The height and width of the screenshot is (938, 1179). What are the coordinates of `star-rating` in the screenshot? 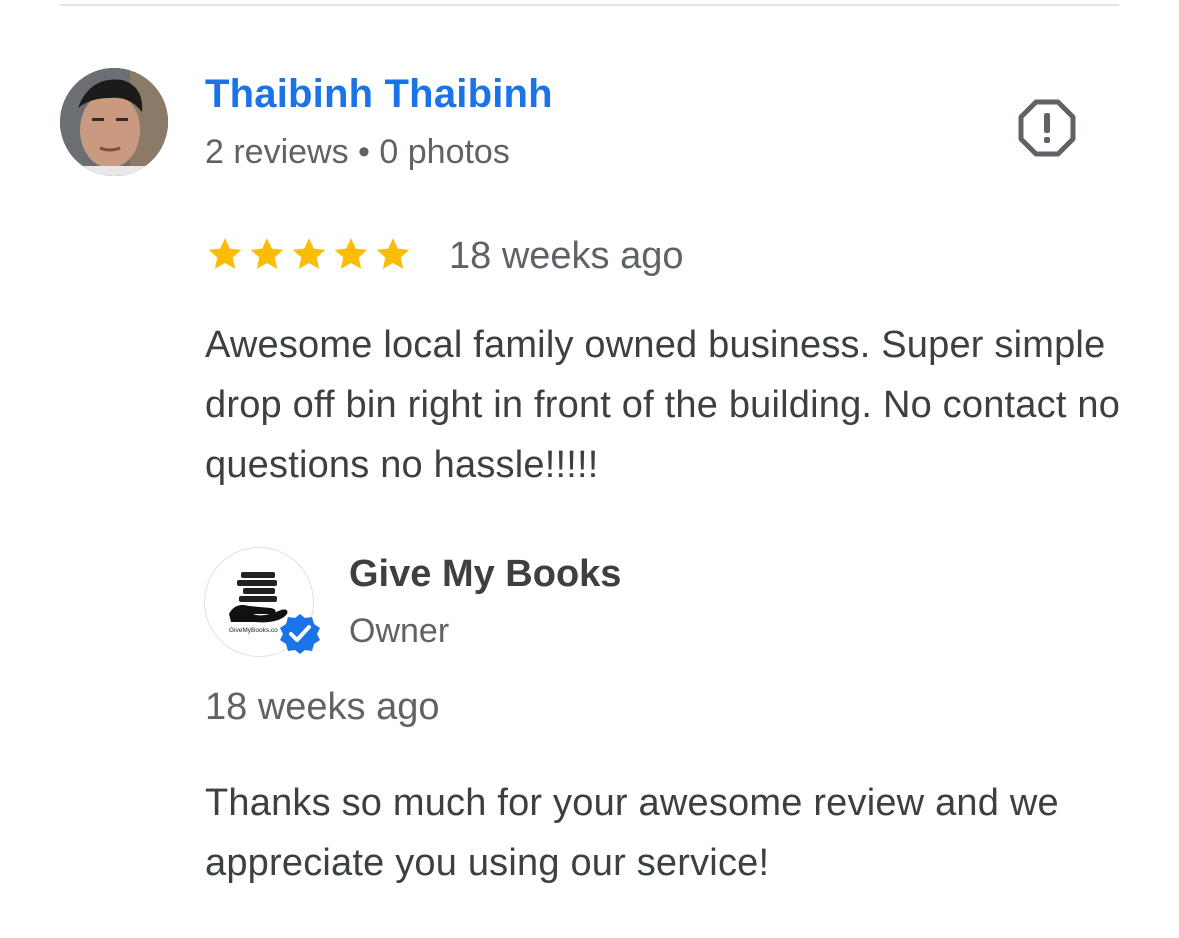 It's located at (309, 254).